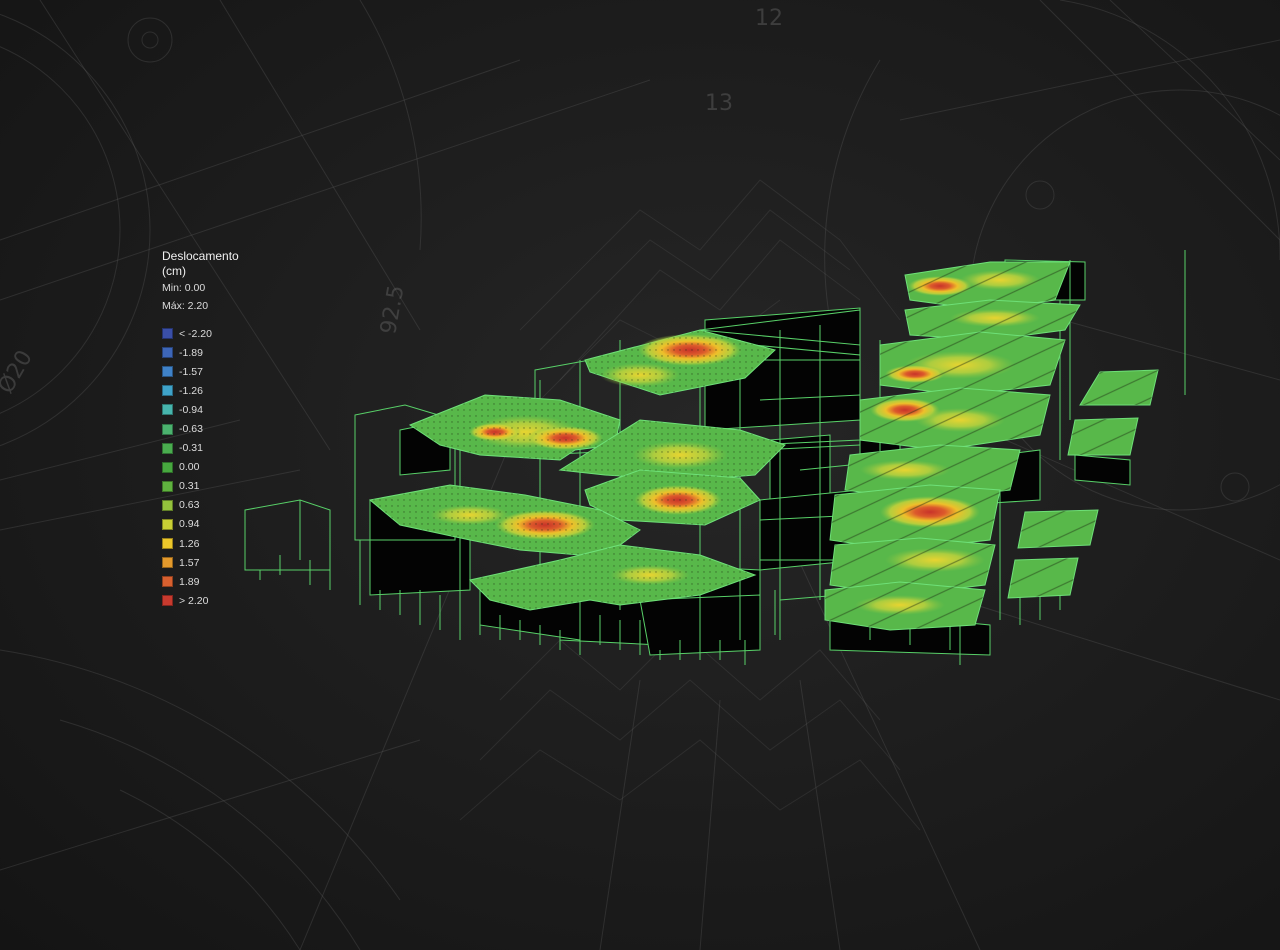  I want to click on legend-label: -0.31, so click(191, 448).